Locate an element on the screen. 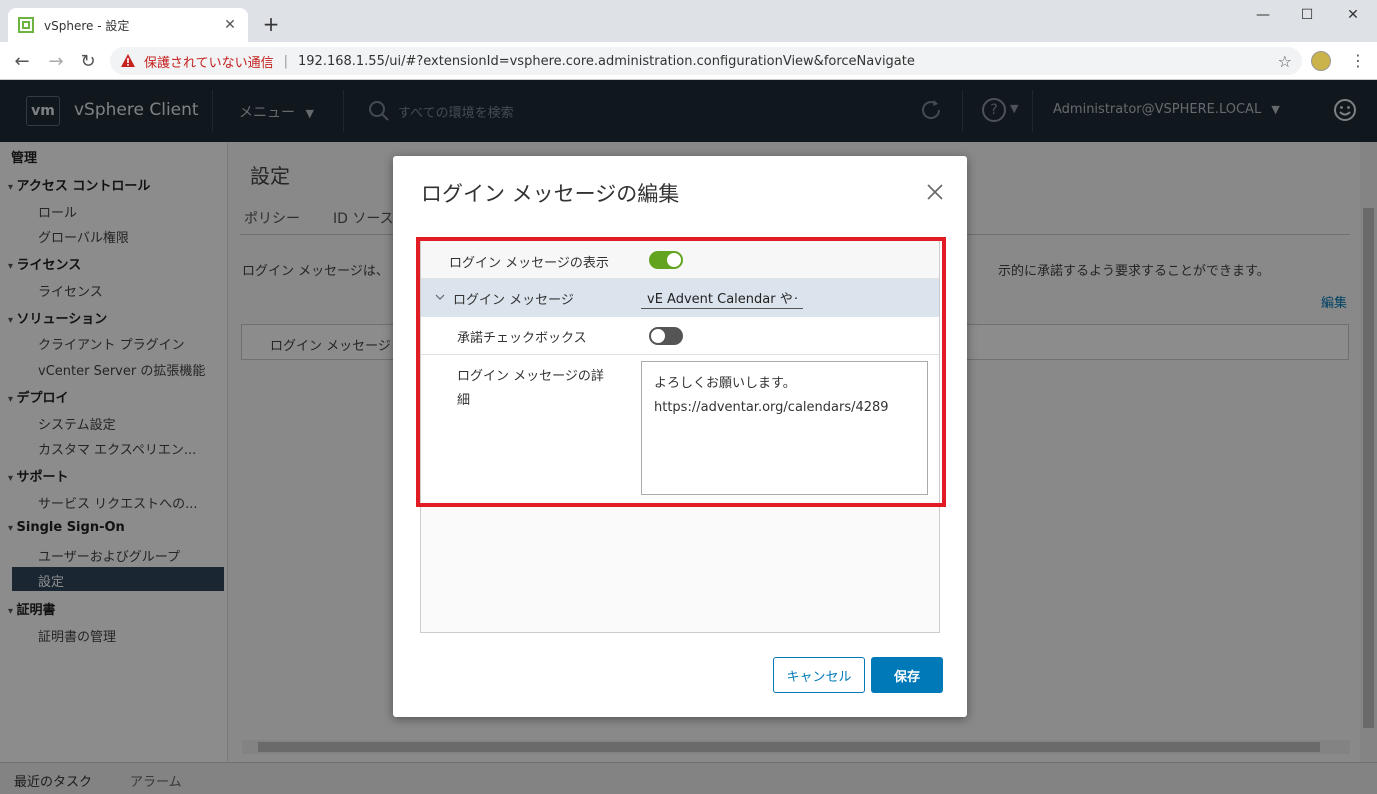 This screenshot has height=794, width=1377. chevron-down-icon is located at coordinates (440, 297).